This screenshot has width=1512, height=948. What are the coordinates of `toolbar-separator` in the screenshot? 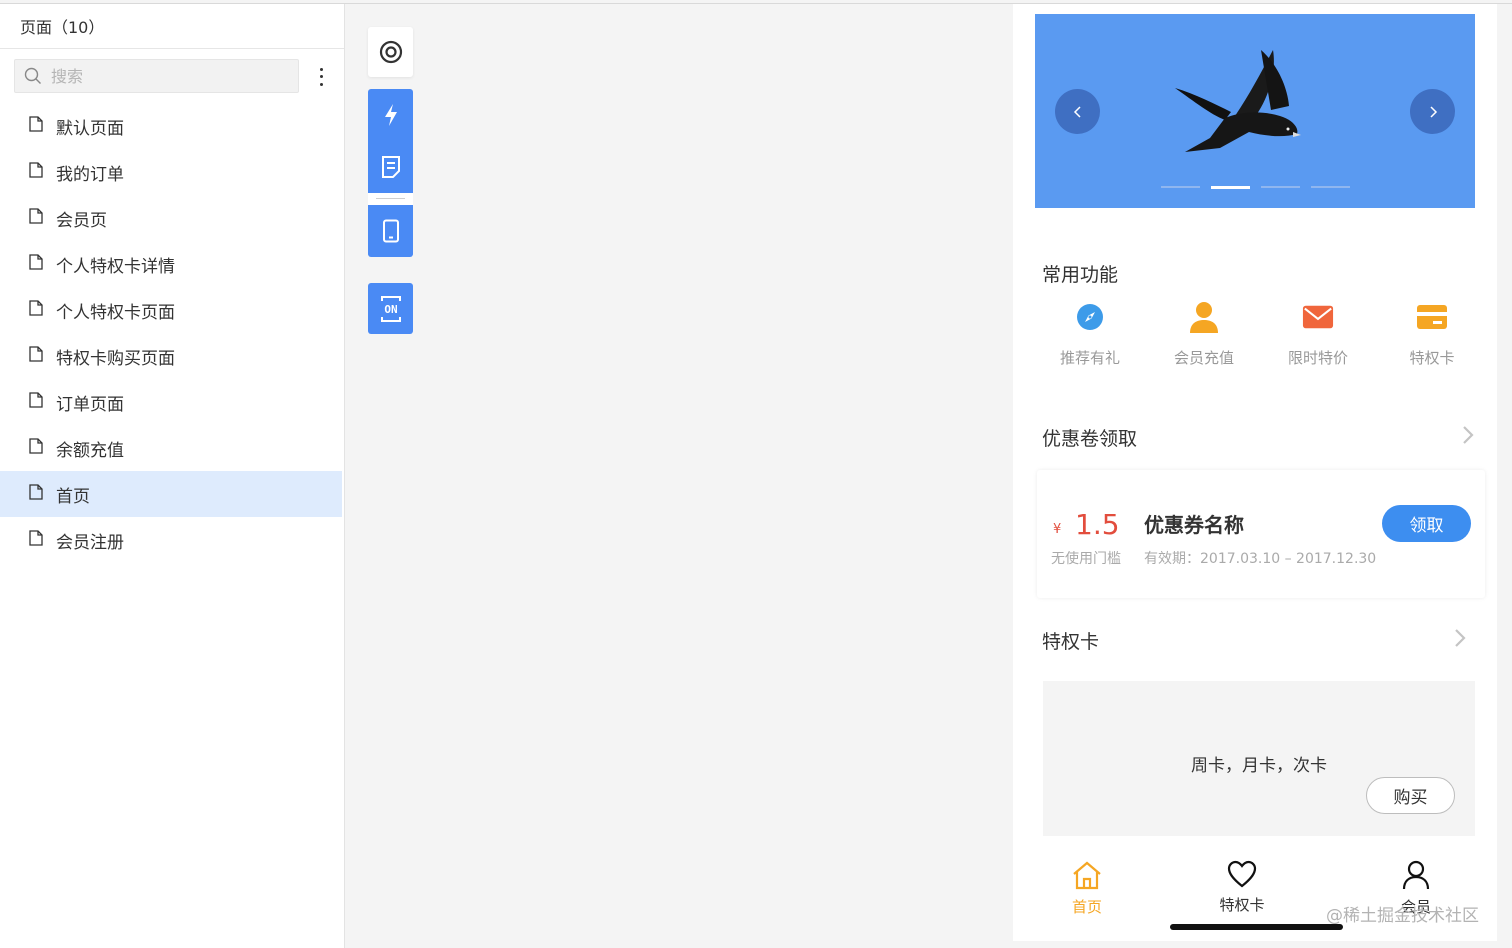 It's located at (390, 199).